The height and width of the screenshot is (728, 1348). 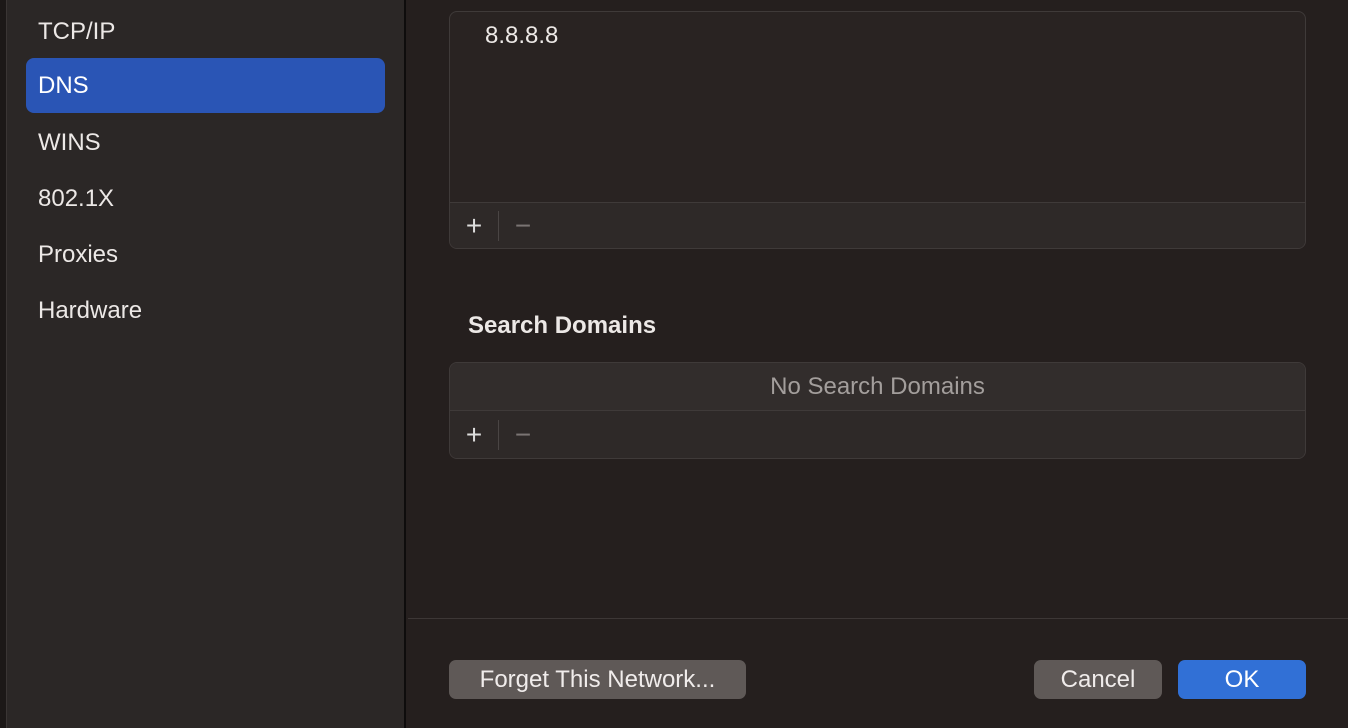 I want to click on footer-divider, so click(x=878, y=618).